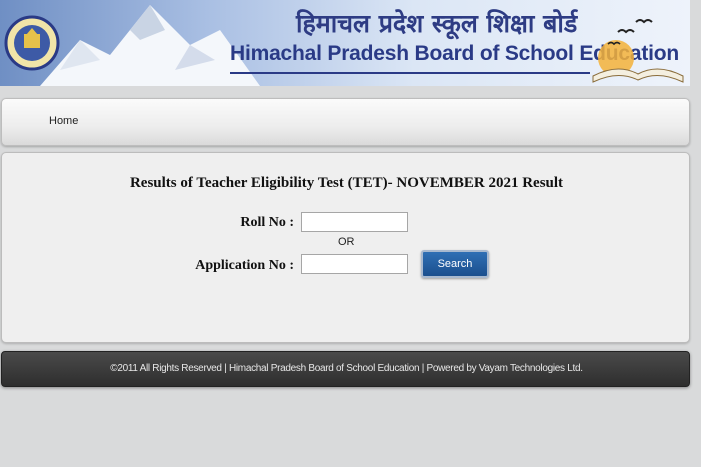 The height and width of the screenshot is (467, 701). What do you see at coordinates (346, 242) in the screenshot?
I see `or-separator: OR` at bounding box center [346, 242].